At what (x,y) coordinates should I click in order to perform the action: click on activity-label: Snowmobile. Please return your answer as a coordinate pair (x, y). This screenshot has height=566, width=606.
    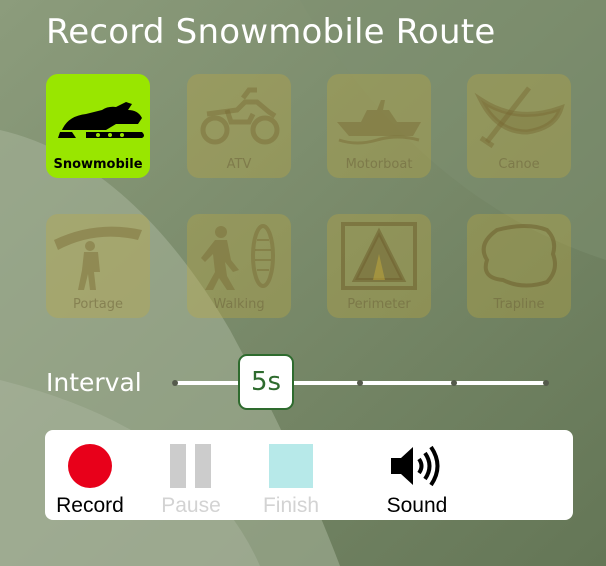
    Looking at the image, I should click on (98, 164).